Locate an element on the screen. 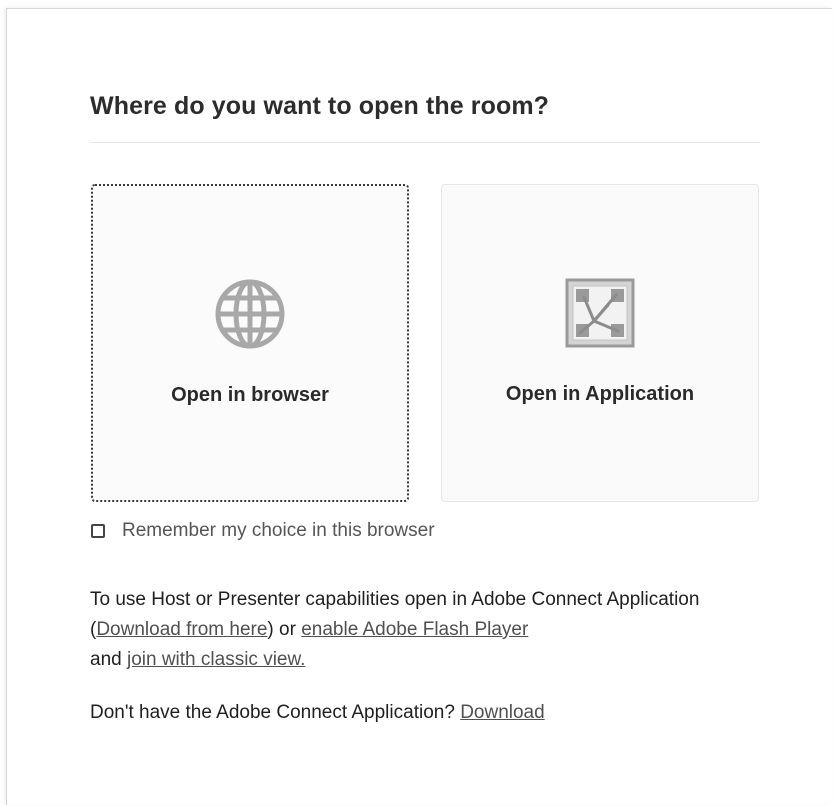  open-in-browser-label: Open in browser is located at coordinates (250, 395).